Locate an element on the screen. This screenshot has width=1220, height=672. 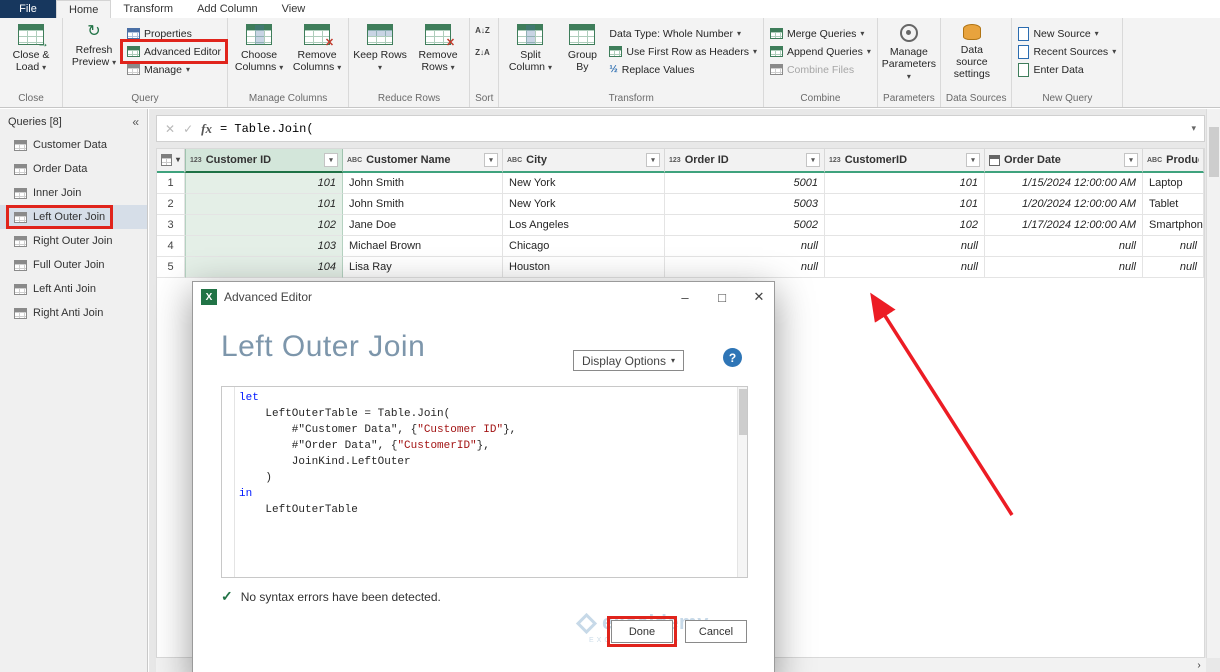
formula-cancel-icon: ✕ is located at coordinates (170, 129).